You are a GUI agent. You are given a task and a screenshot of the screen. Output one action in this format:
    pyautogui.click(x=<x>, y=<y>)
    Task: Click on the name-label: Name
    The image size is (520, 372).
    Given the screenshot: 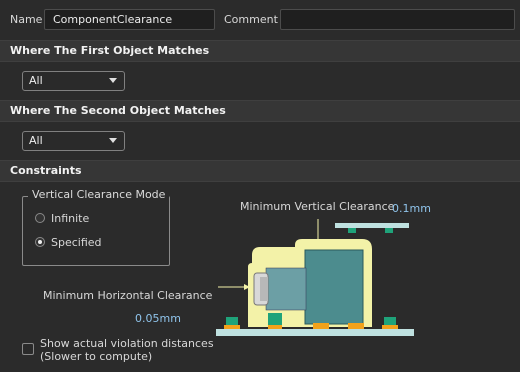 What is the action you would take?
    pyautogui.click(x=26, y=19)
    